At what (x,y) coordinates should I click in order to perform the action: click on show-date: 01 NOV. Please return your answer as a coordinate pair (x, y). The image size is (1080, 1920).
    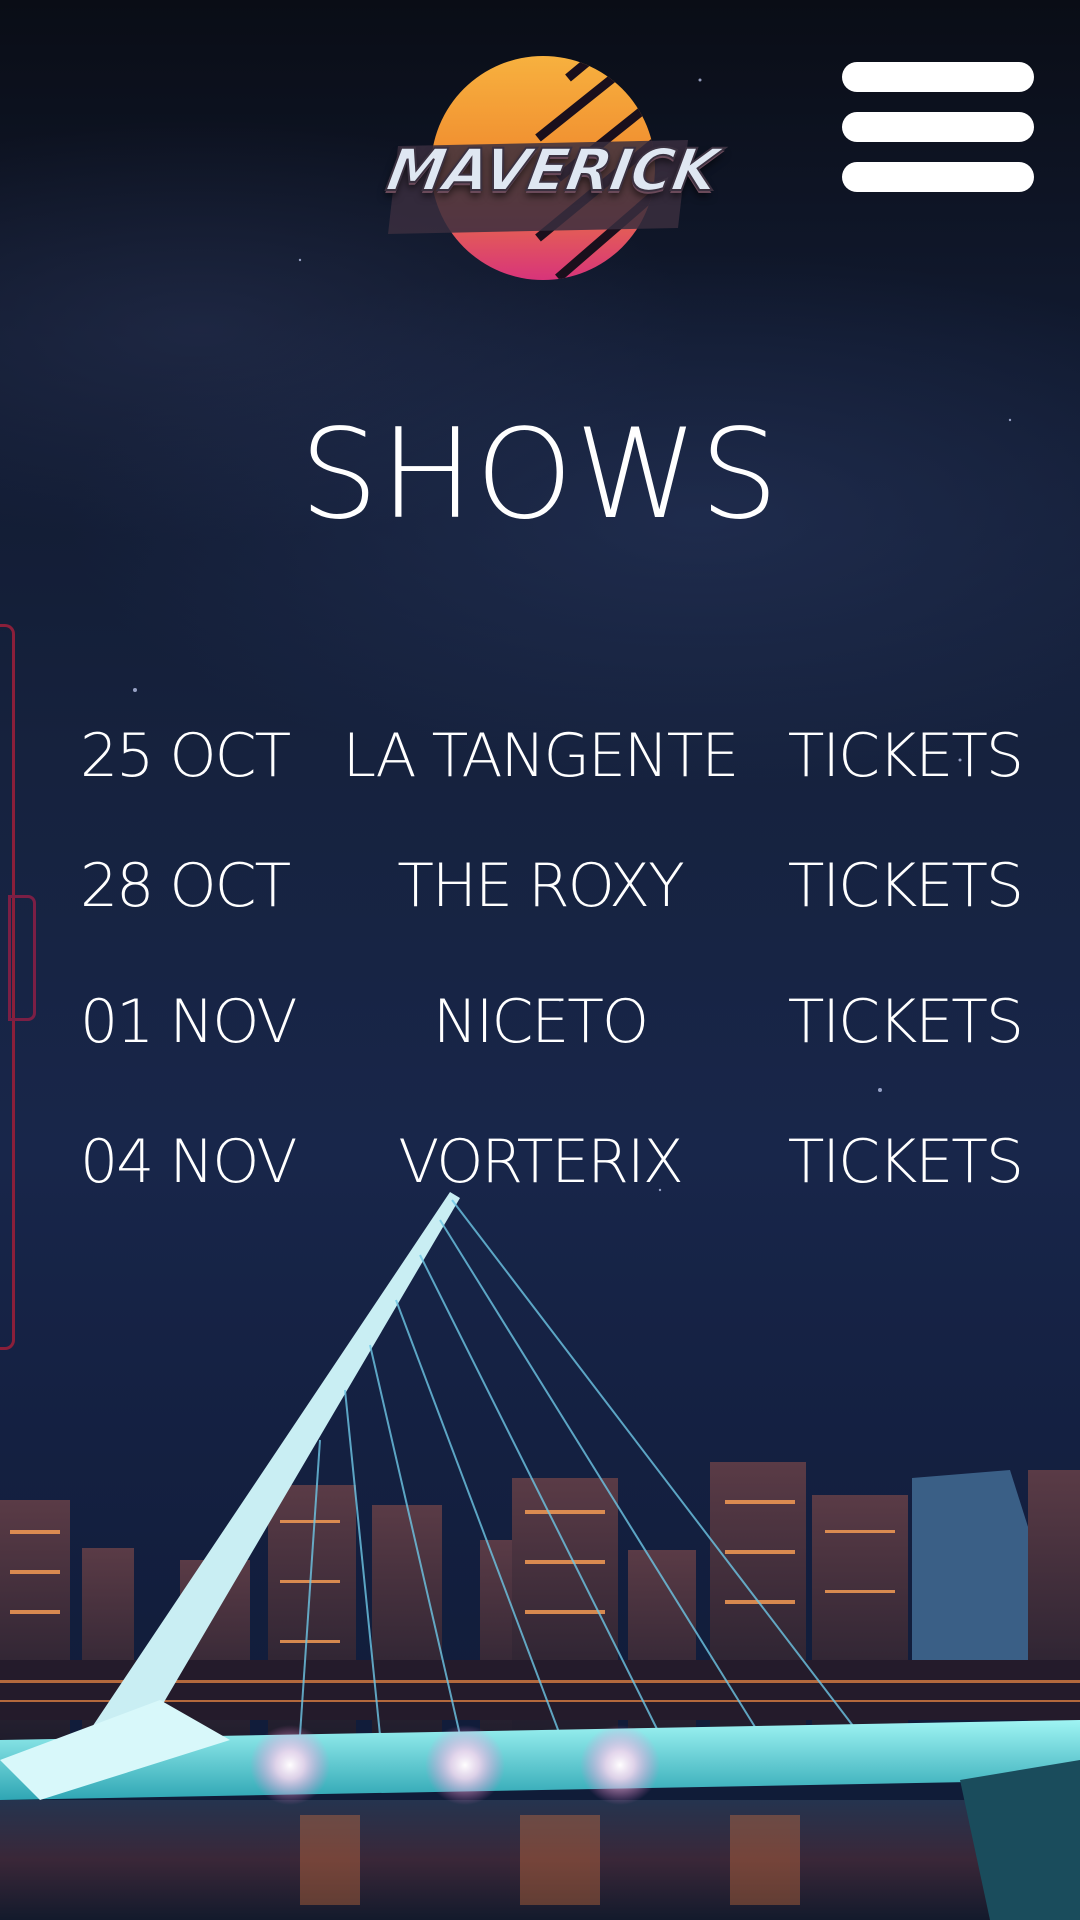
    Looking at the image, I should click on (189, 1022).